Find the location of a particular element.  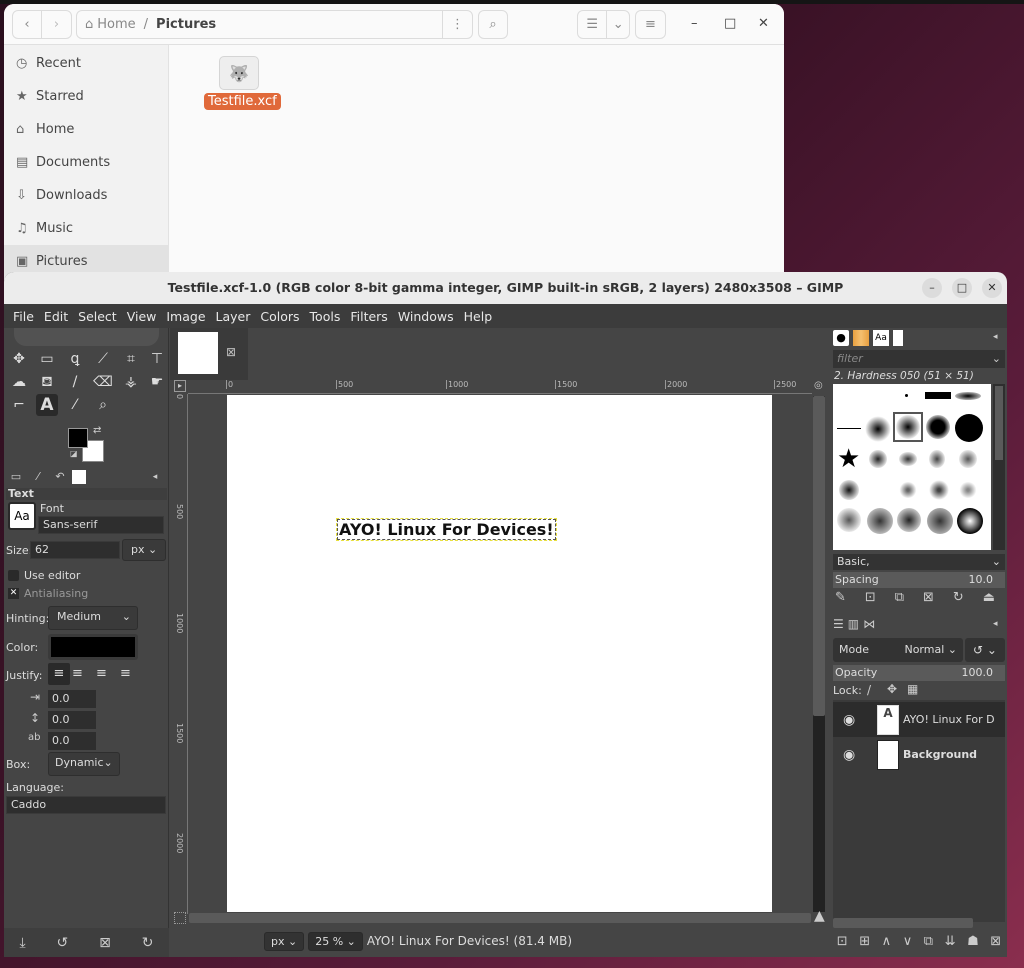

chevron-down-icon: ⌄ is located at coordinates (618, 24).